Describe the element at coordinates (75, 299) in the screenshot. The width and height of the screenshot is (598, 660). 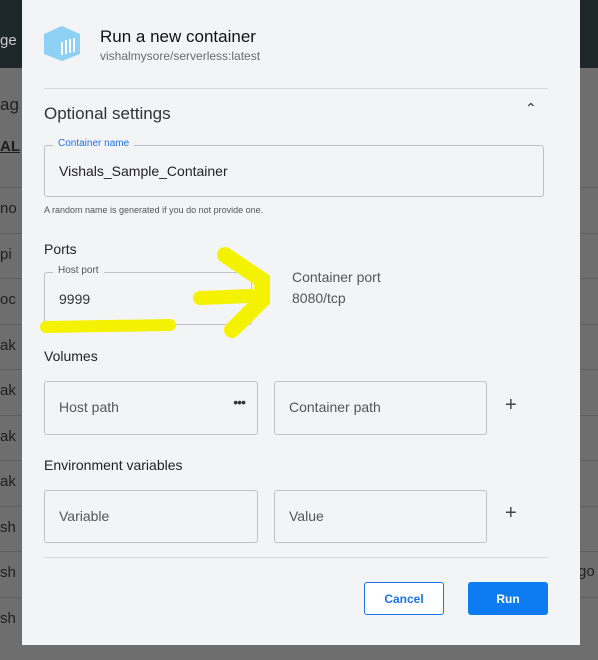
I see `host-port-value: 9999` at that location.